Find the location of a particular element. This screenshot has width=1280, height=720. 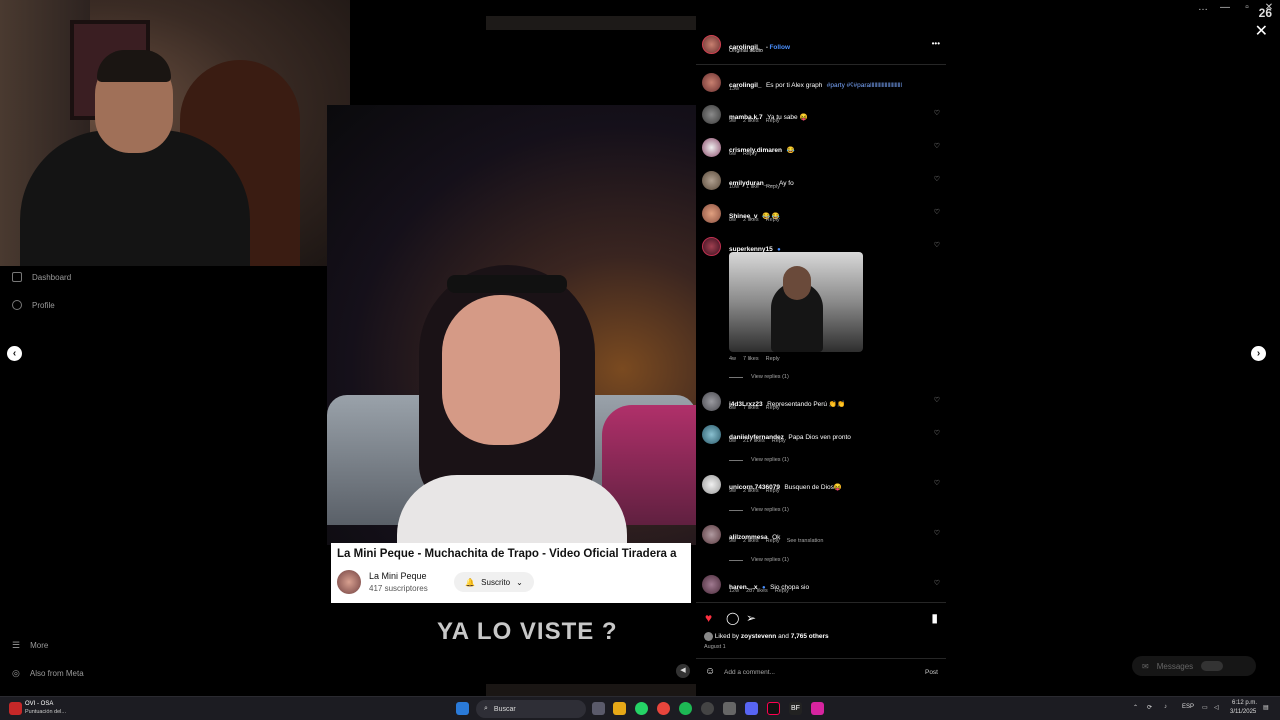

notifications-icon: ▤ is located at coordinates (1266, 707).